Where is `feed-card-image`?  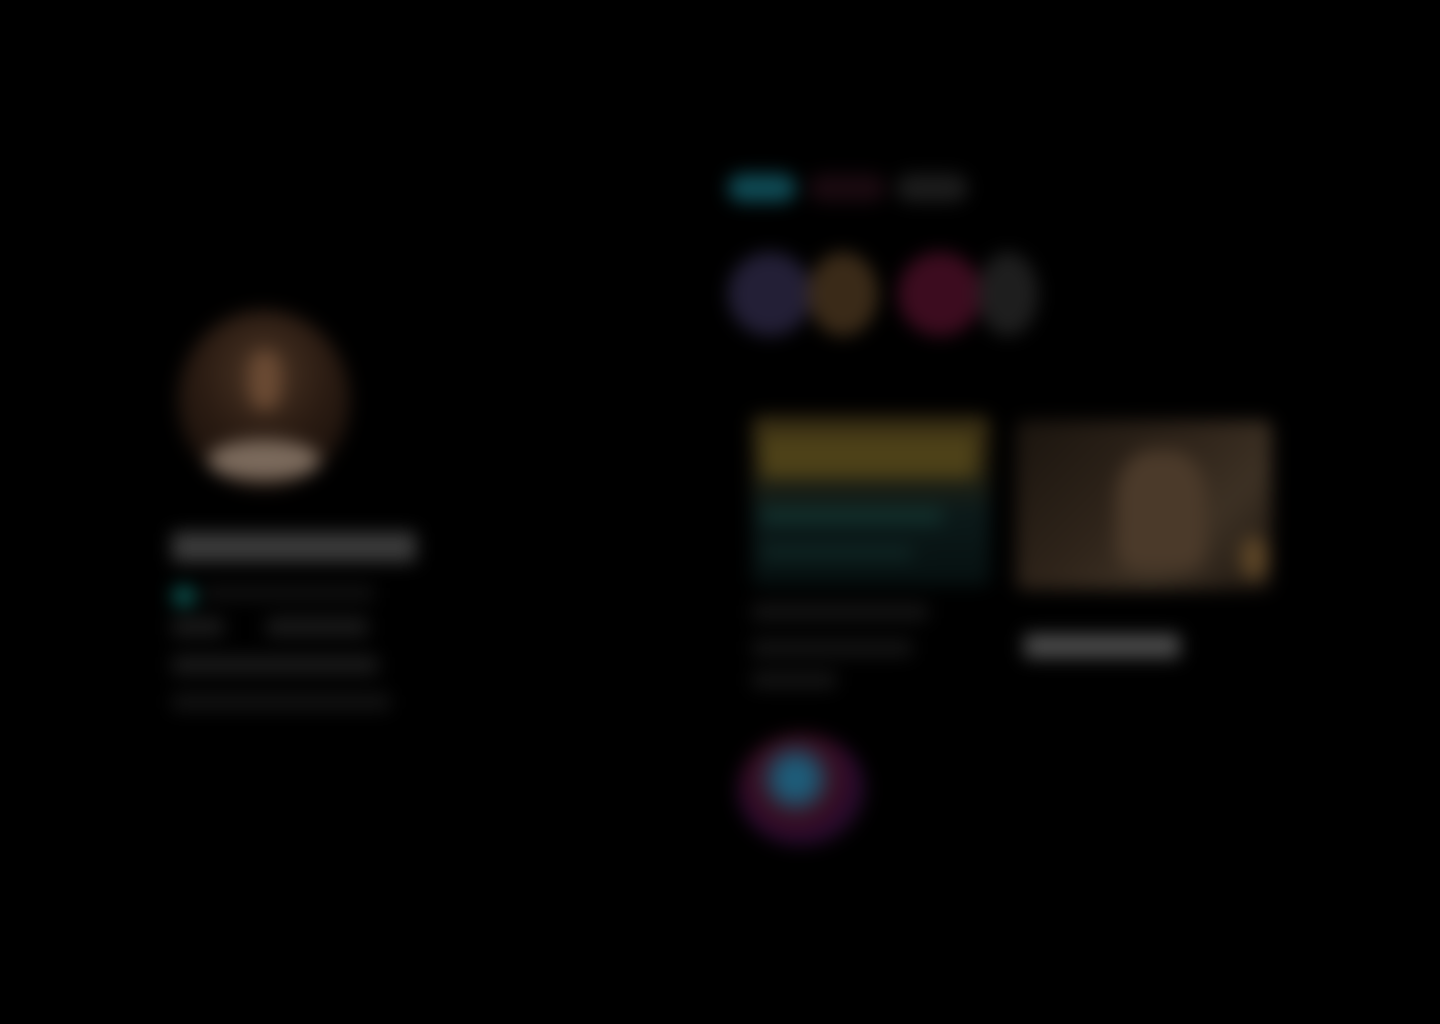 feed-card-image is located at coordinates (871, 501).